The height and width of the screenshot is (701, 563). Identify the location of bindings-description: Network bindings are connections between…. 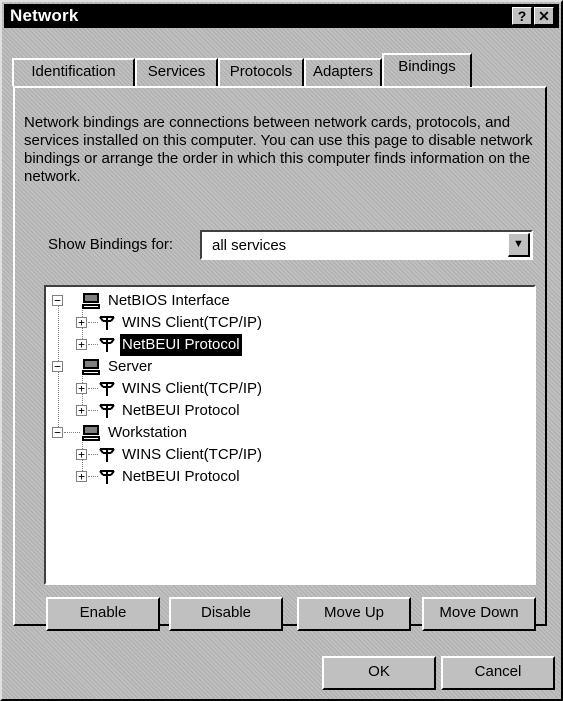
(278, 149).